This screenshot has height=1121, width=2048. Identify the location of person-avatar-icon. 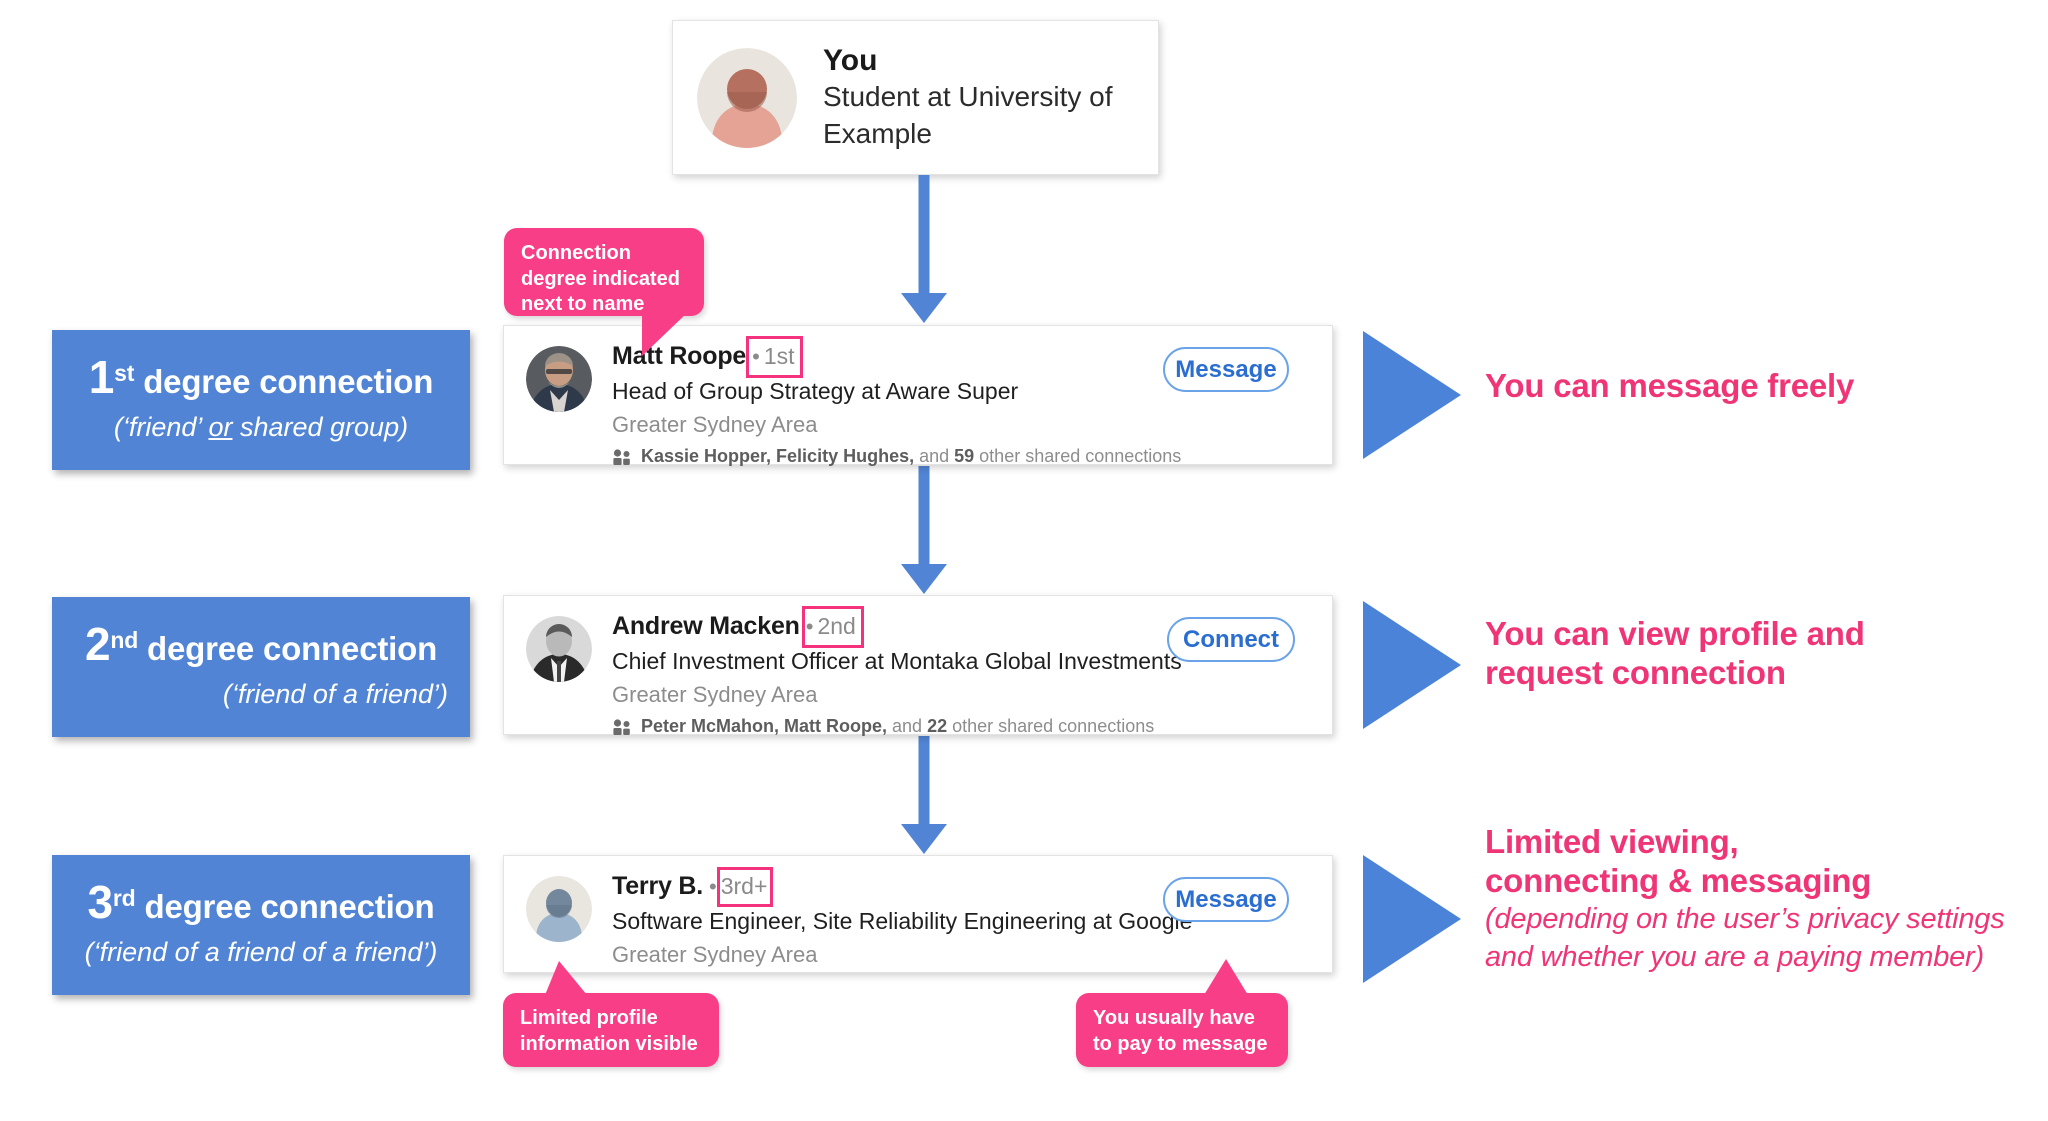
(747, 97).